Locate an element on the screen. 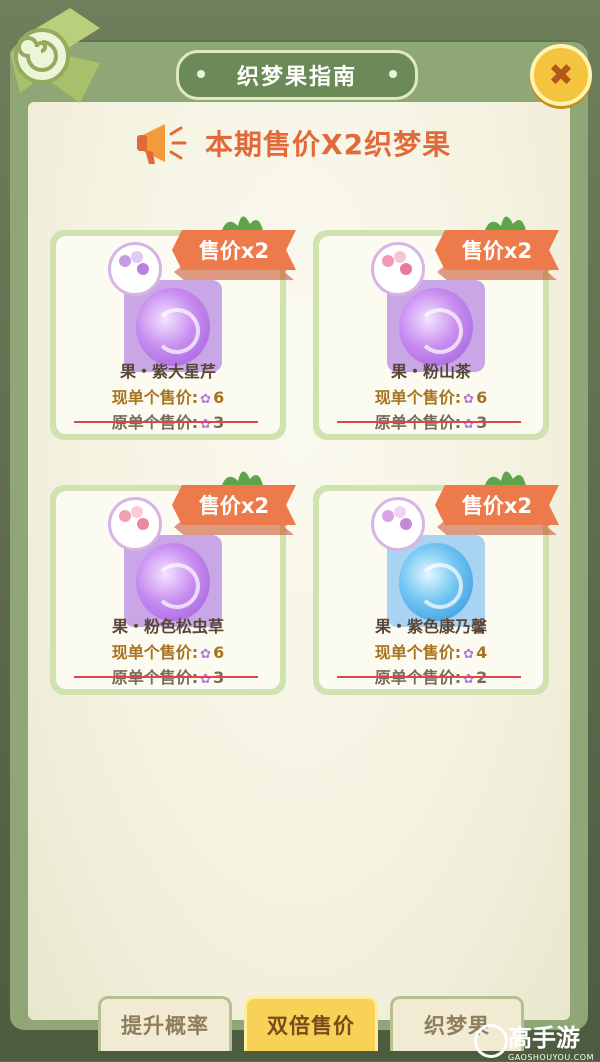 This screenshot has width=600, height=1062. fruit-card: 果・紫色康乃馨 现单个售价:✿4 原单个售价:✿2 售价x2 is located at coordinates (436, 583).